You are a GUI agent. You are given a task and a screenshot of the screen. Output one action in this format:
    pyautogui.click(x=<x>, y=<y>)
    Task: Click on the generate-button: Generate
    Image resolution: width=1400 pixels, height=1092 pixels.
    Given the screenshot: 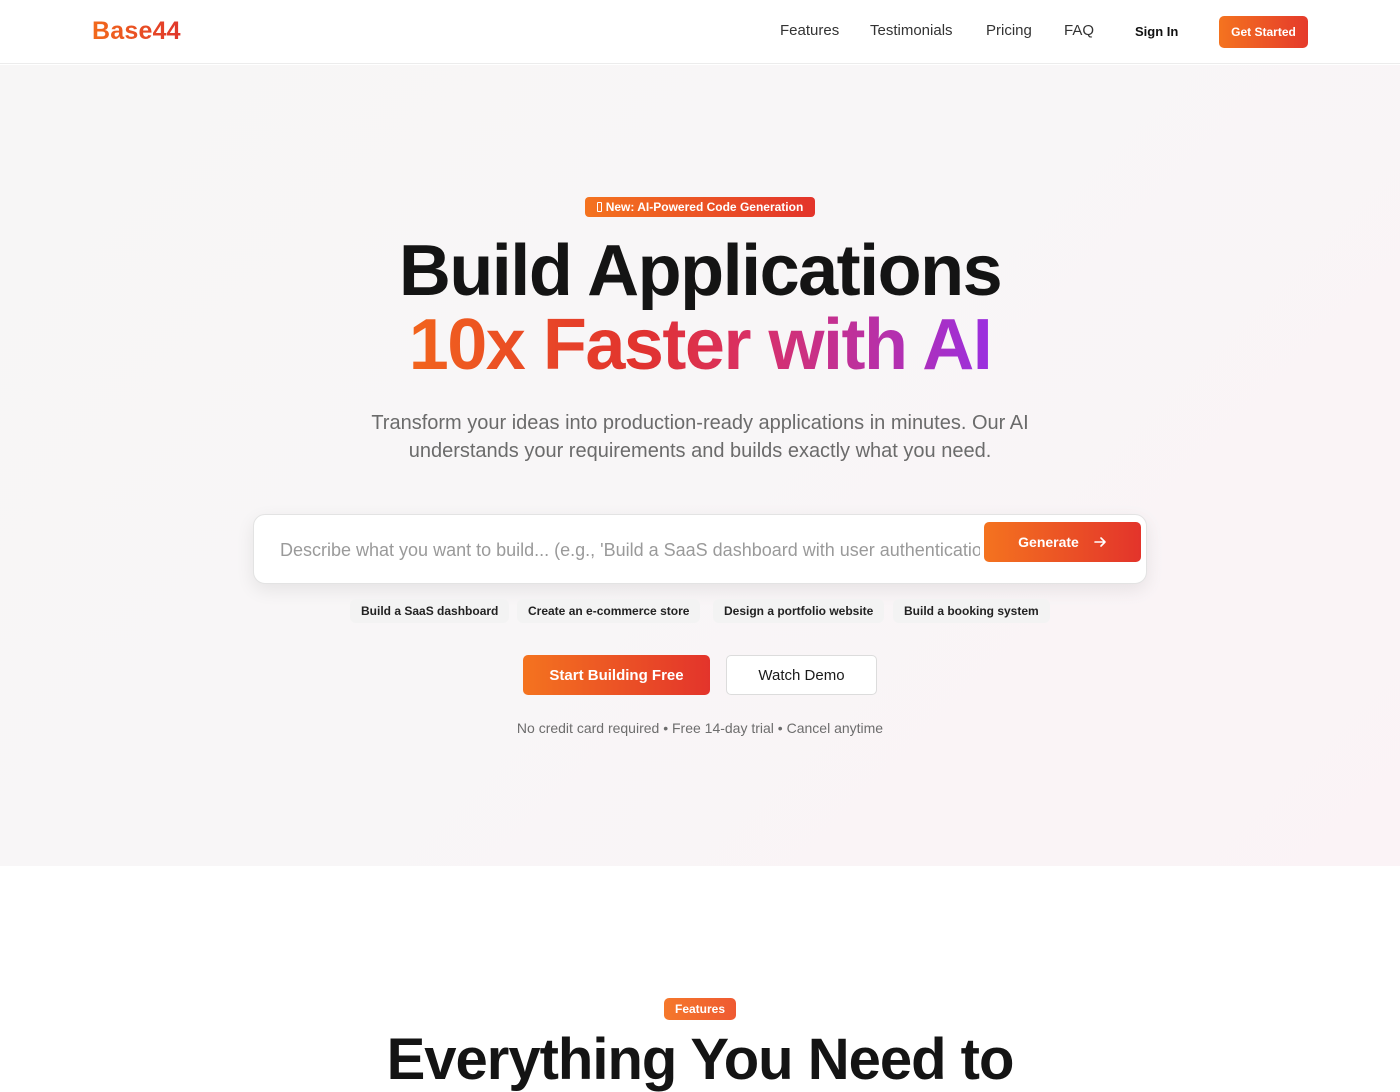 What is the action you would take?
    pyautogui.click(x=1062, y=542)
    